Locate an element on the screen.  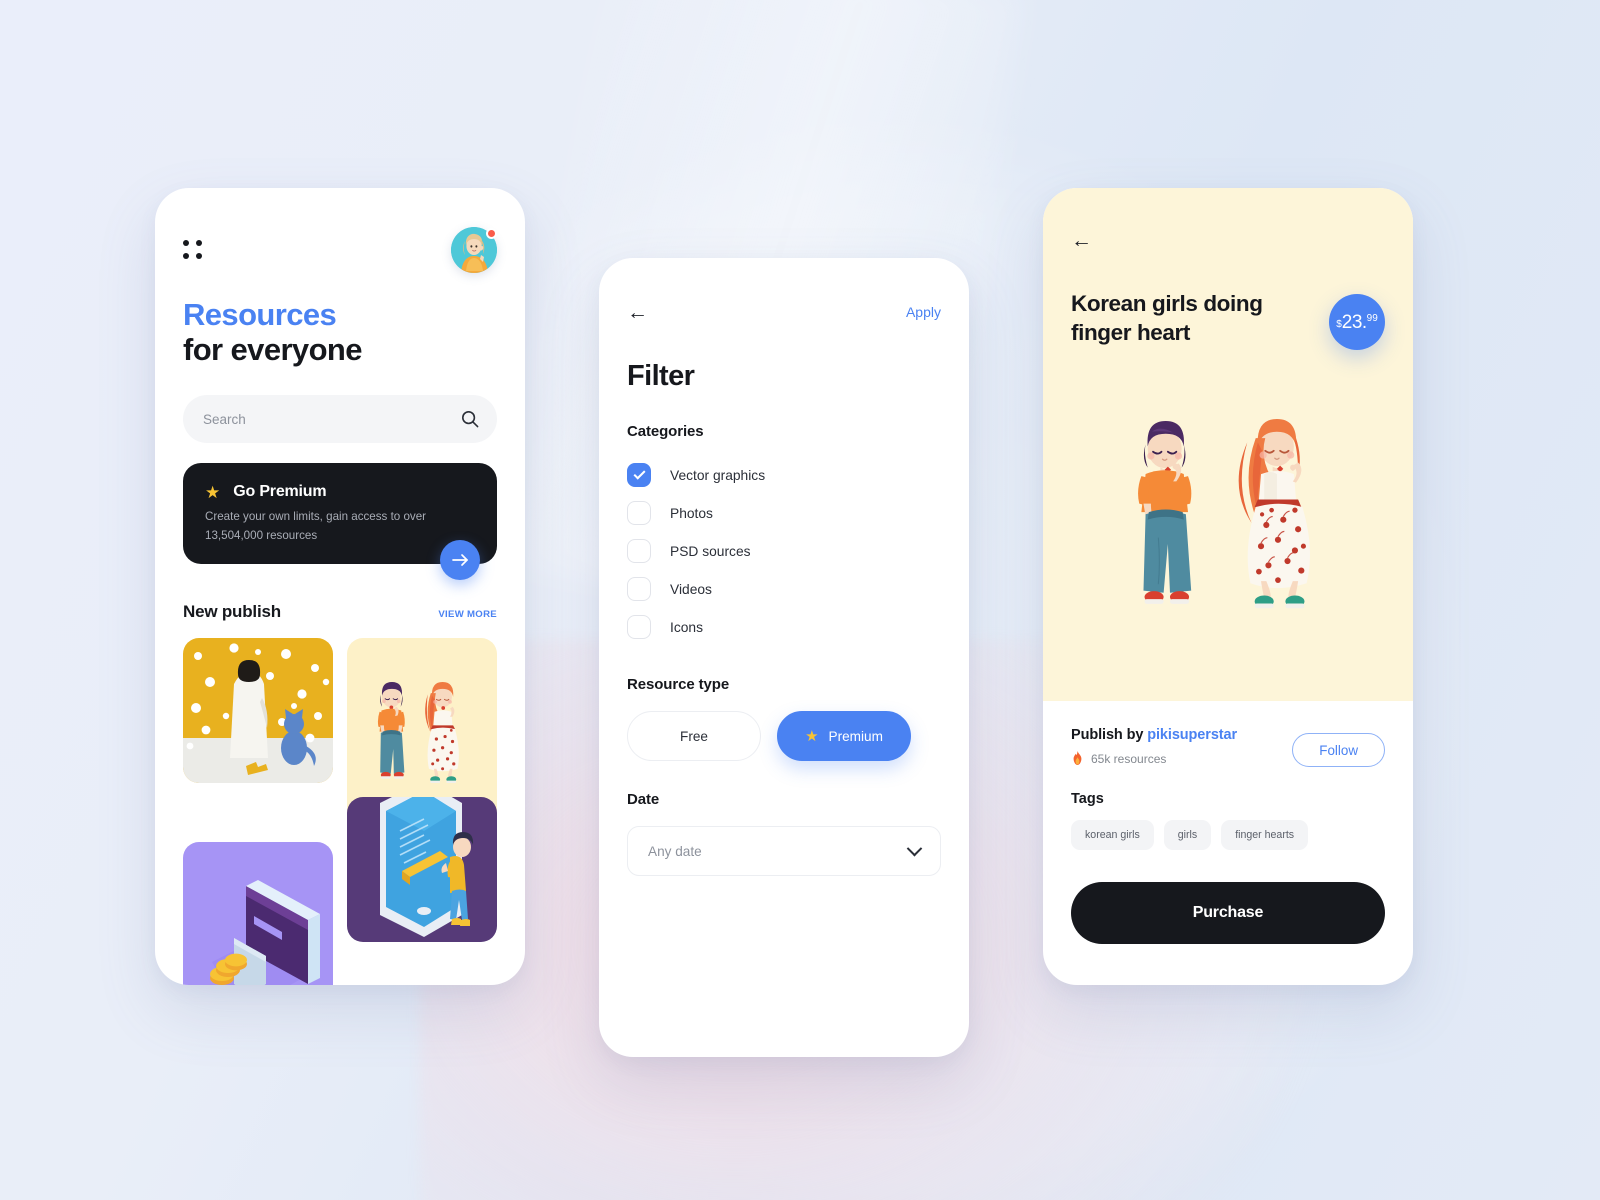
price-cents: 99 is located at coordinates (1372, 318).